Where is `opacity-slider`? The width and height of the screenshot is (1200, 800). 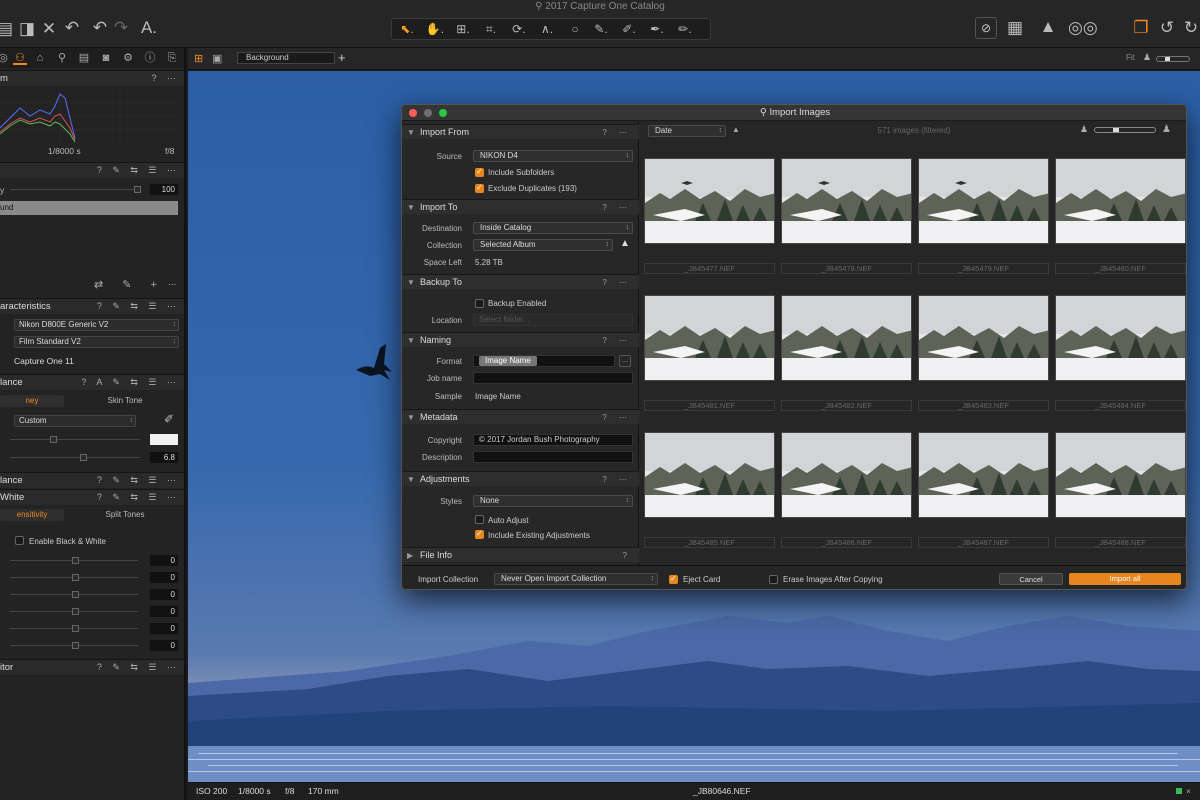
opacity-slider is located at coordinates (75, 189).